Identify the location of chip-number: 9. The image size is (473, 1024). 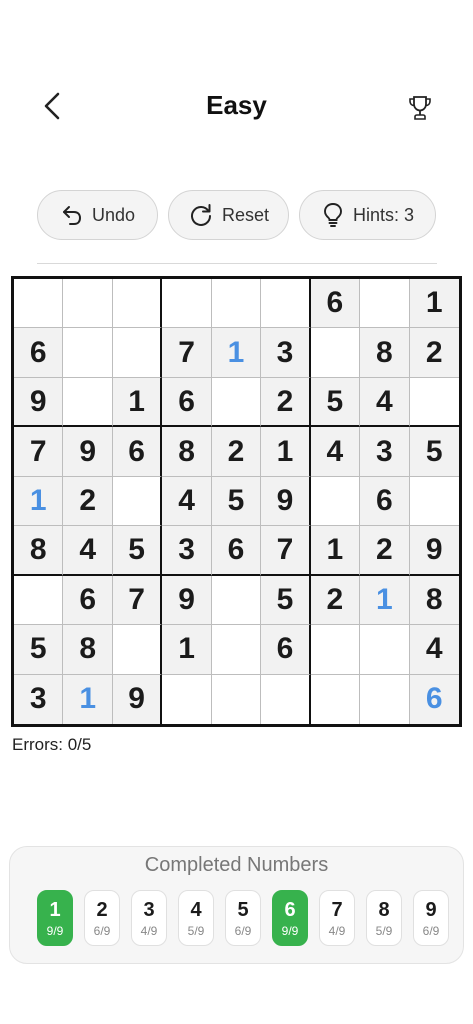
(431, 909).